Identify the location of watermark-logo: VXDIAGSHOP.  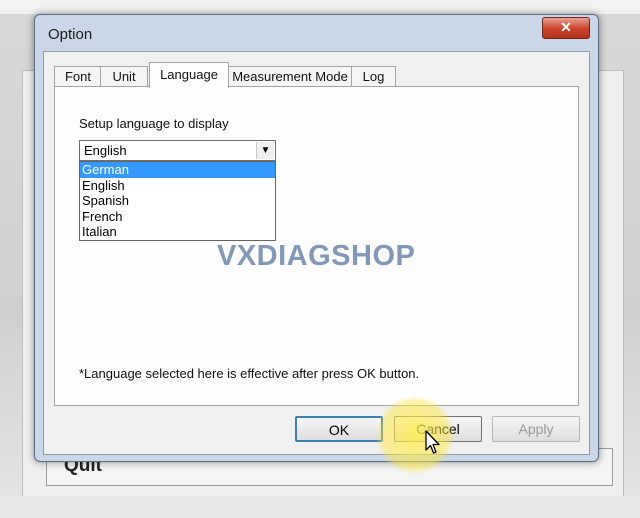
(316, 256).